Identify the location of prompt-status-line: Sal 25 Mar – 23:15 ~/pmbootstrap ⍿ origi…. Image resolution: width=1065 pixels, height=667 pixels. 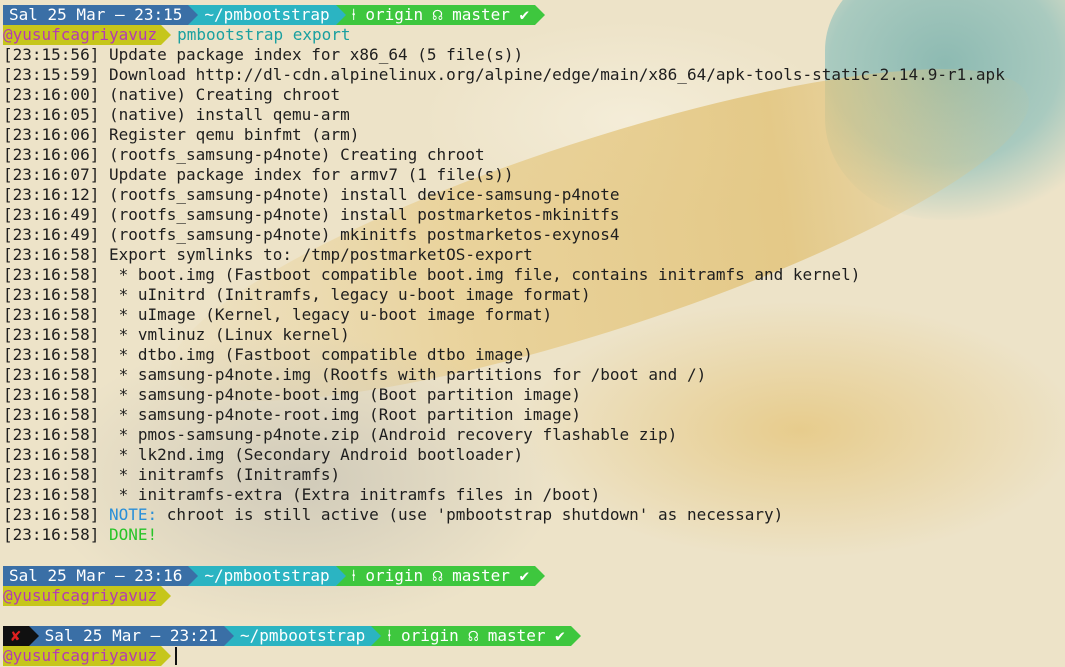
(274, 15).